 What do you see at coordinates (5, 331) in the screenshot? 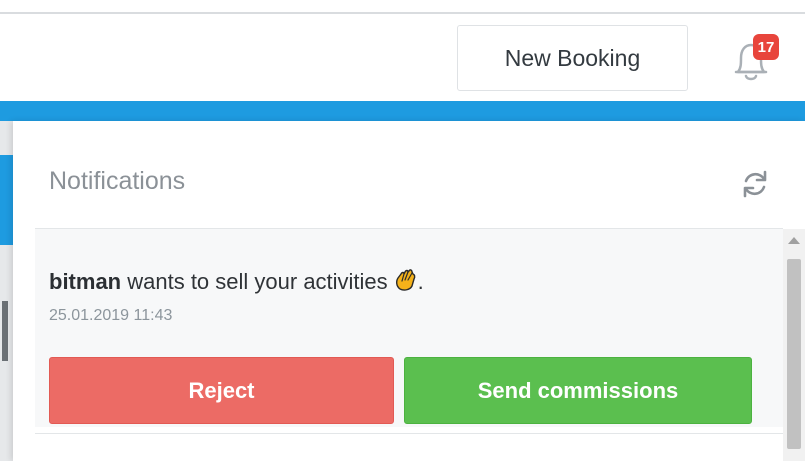
I see `background-text-edge` at bounding box center [5, 331].